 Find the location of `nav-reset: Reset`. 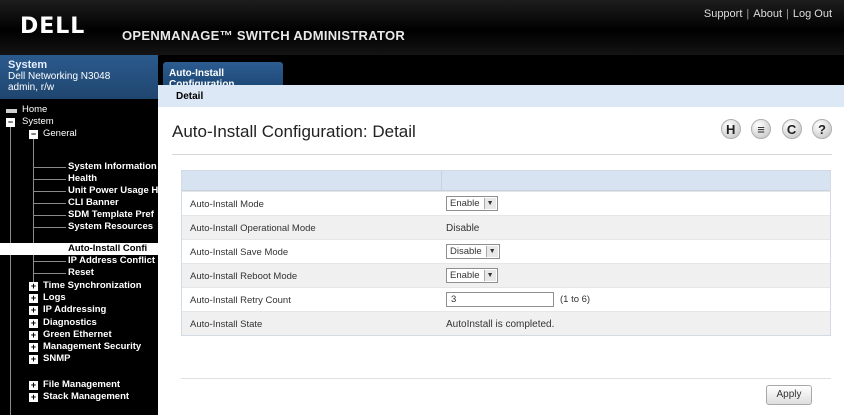

nav-reset: Reset is located at coordinates (81, 273).